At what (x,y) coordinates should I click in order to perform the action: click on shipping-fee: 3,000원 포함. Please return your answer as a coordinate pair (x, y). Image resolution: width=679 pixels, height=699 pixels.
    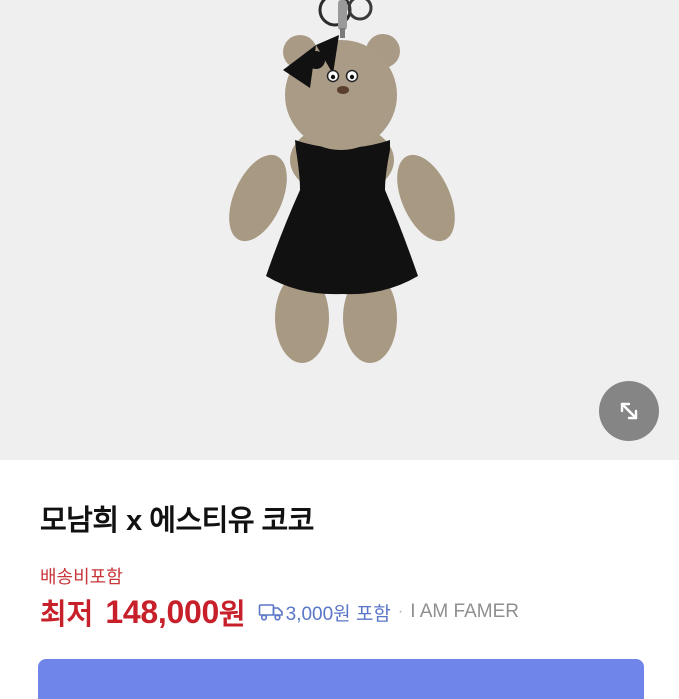
    Looking at the image, I should click on (338, 614).